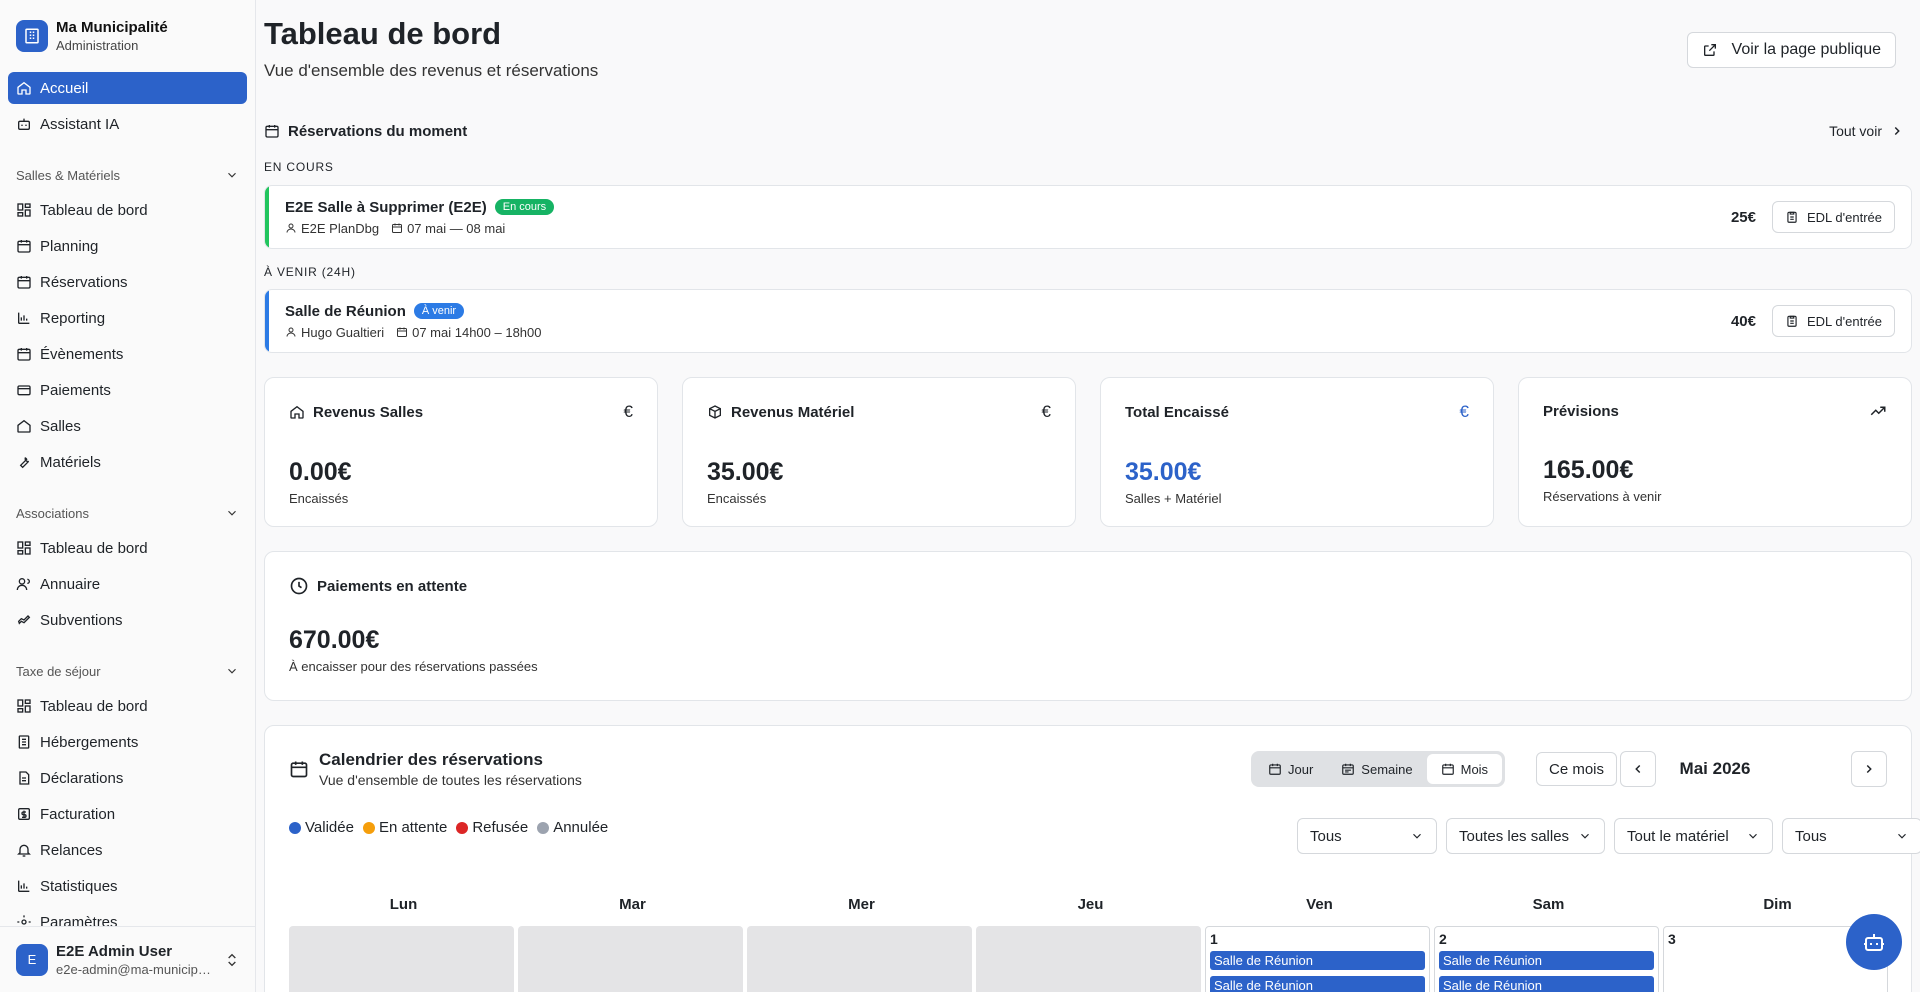 This screenshot has height=992, width=1920. I want to click on public-page-button: Voir la page publique, so click(1791, 50).